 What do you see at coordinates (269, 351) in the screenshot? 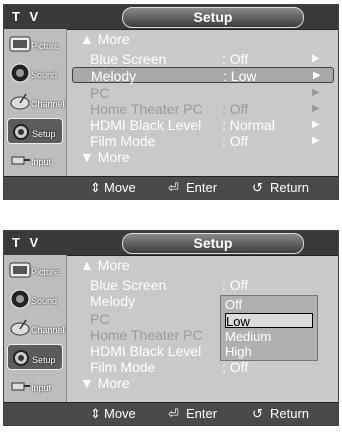
I see `melody-option-high: High` at bounding box center [269, 351].